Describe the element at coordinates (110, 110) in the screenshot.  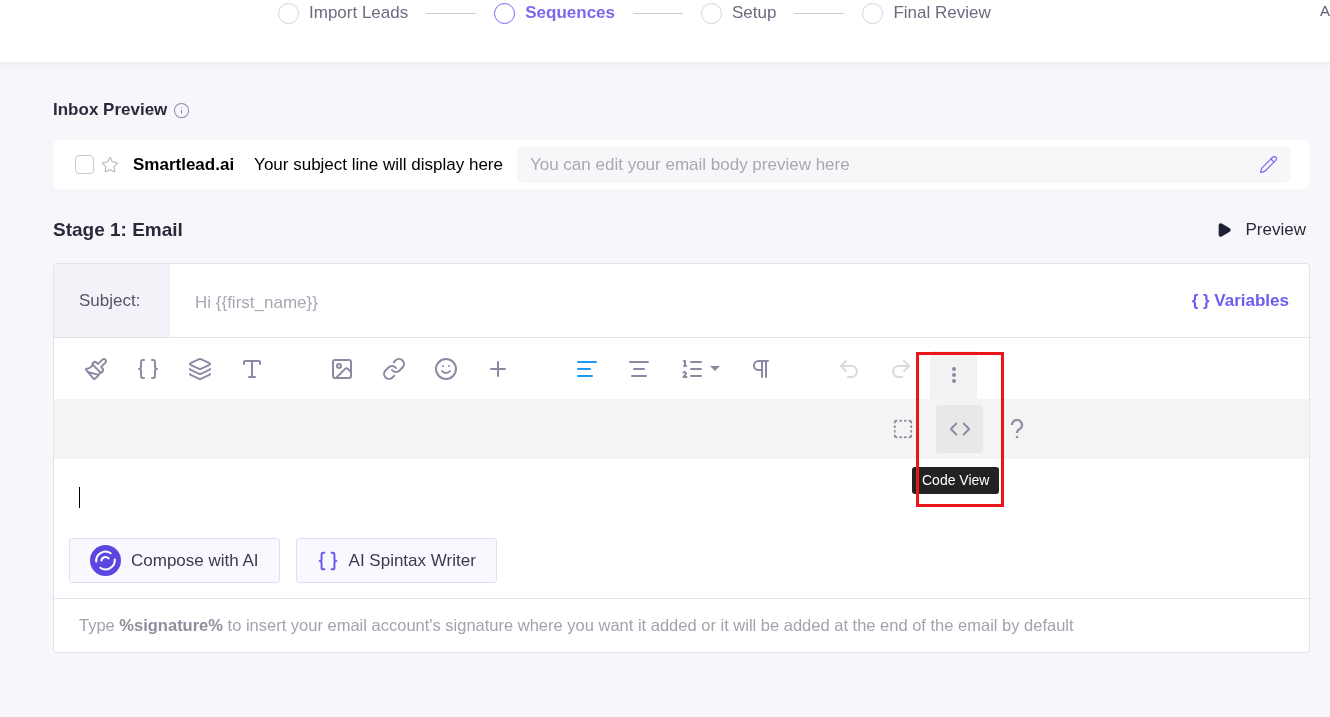
I see `section-title: Inbox Preview` at that location.